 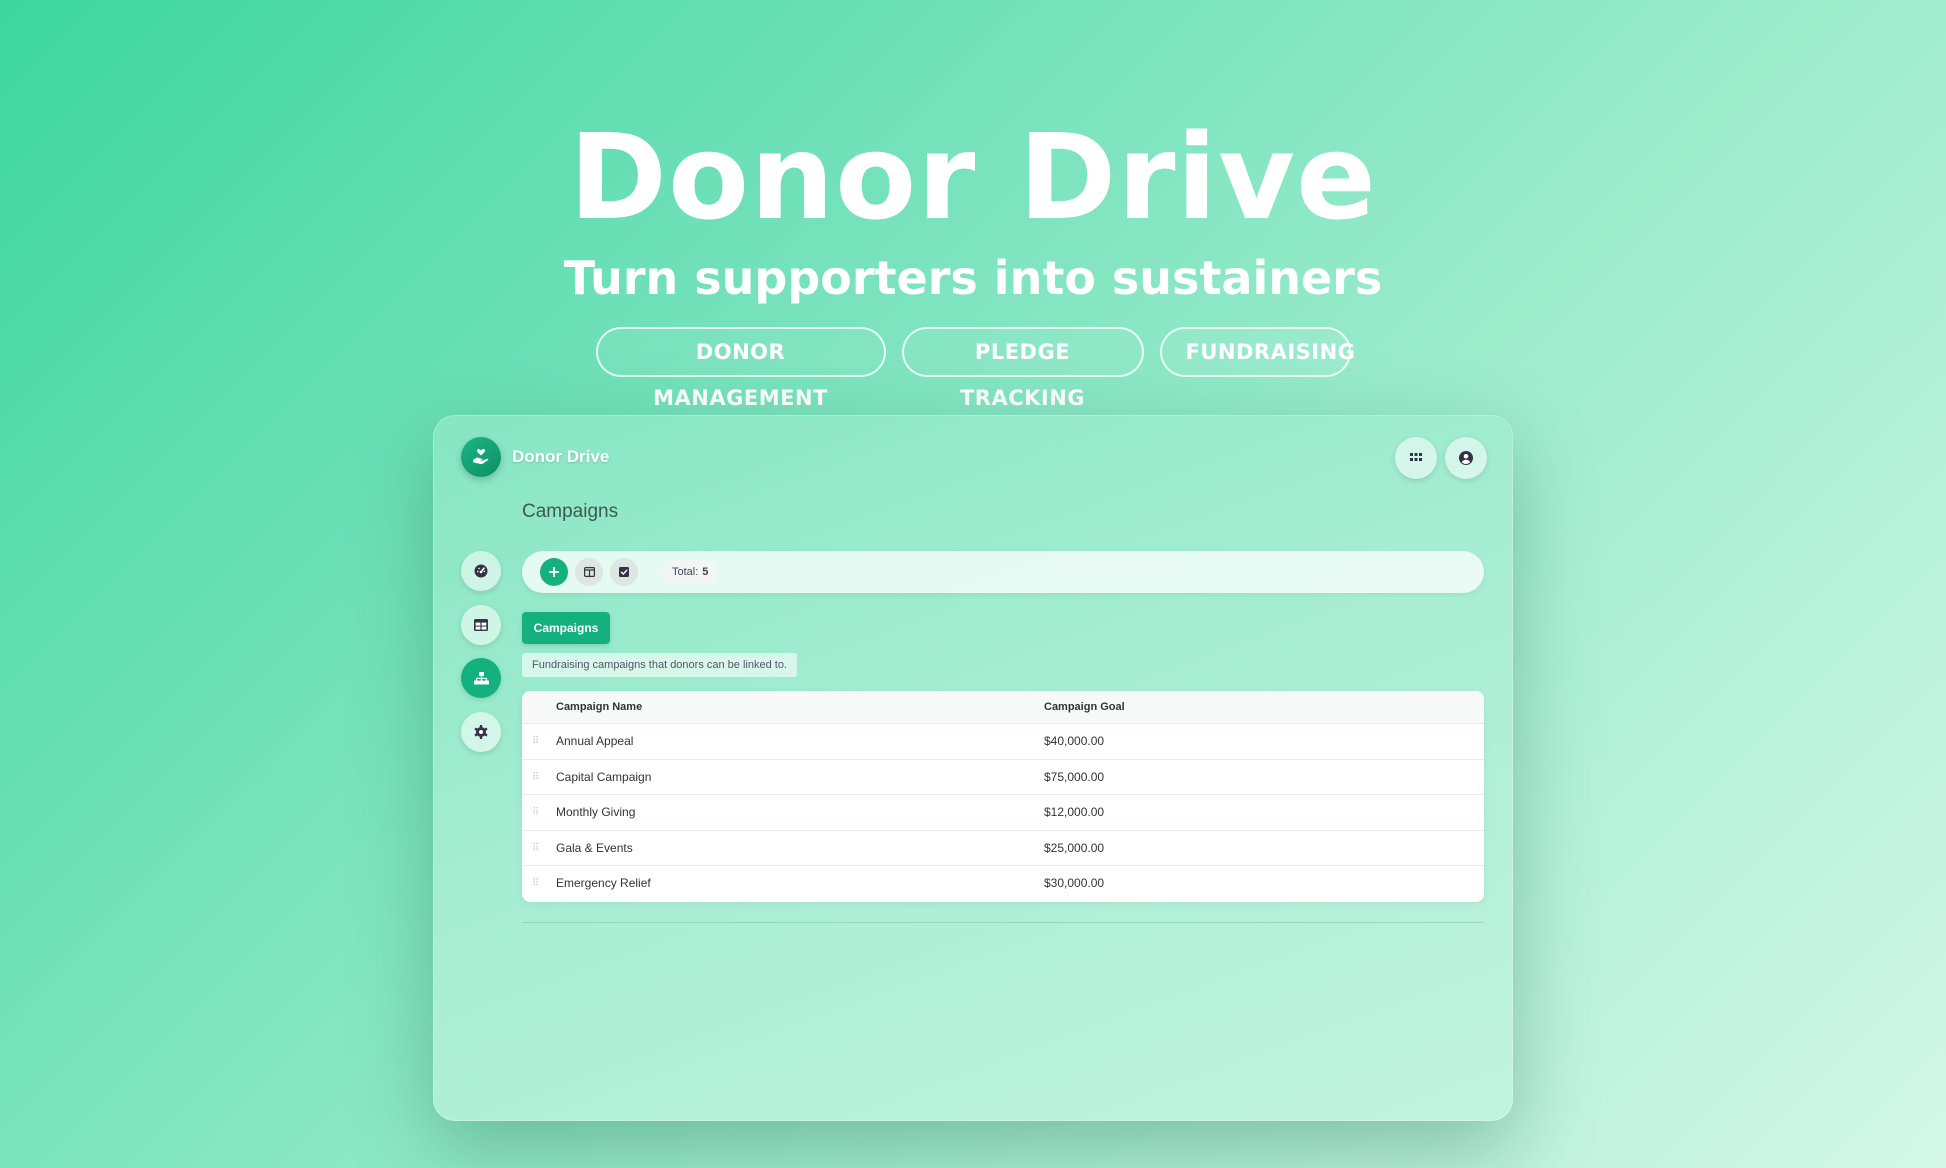 What do you see at coordinates (1003, 707) in the screenshot?
I see `table-header: Campaign Name Campaign Goal` at bounding box center [1003, 707].